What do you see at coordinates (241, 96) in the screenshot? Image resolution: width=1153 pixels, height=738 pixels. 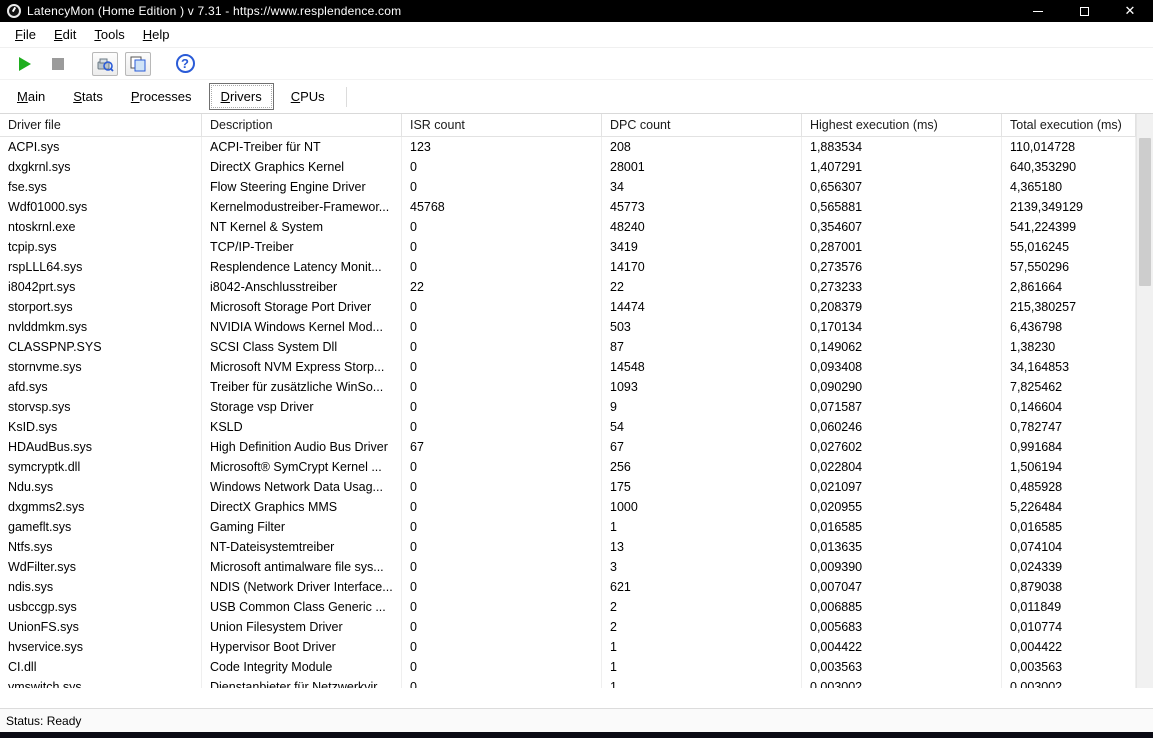 I see `tab-drivers: Drivers` at bounding box center [241, 96].